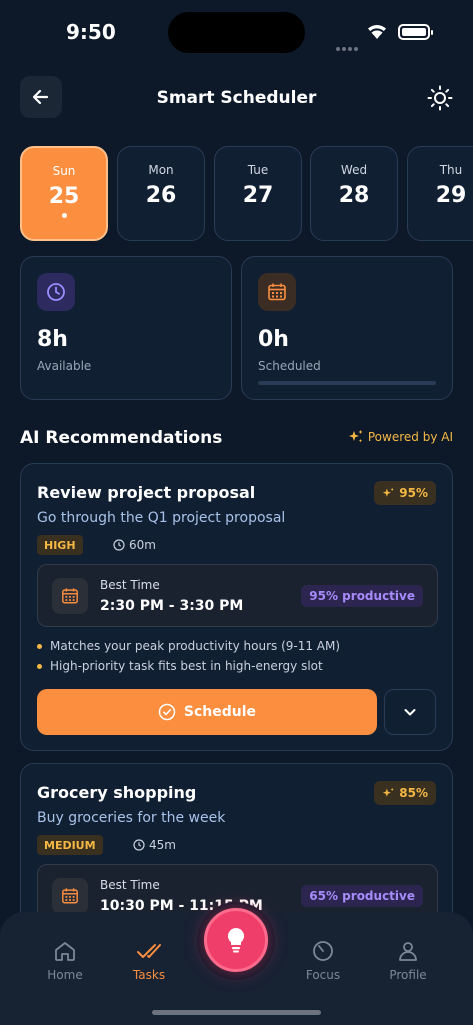 The height and width of the screenshot is (1025, 473). Describe the element at coordinates (70, 845) in the screenshot. I see `priority-badge: MEDIUM` at that location.